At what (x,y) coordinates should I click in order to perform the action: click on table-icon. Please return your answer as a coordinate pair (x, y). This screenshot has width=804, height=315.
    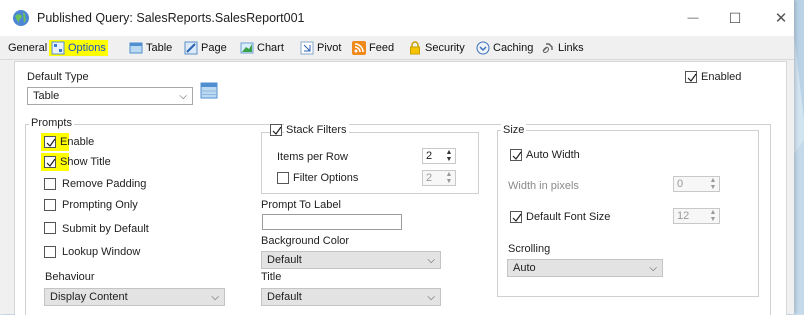
    Looking at the image, I should click on (136, 48).